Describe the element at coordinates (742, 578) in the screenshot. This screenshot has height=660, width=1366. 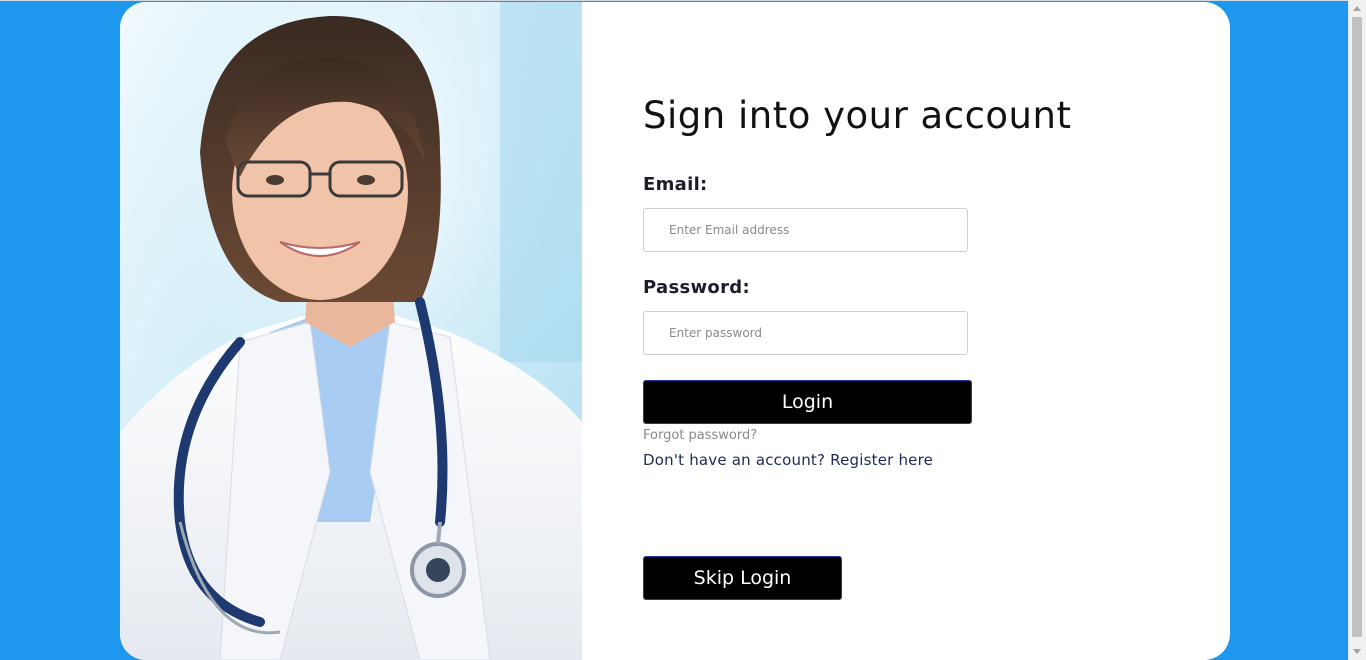
I see `skip-login-button: Skip Login` at that location.